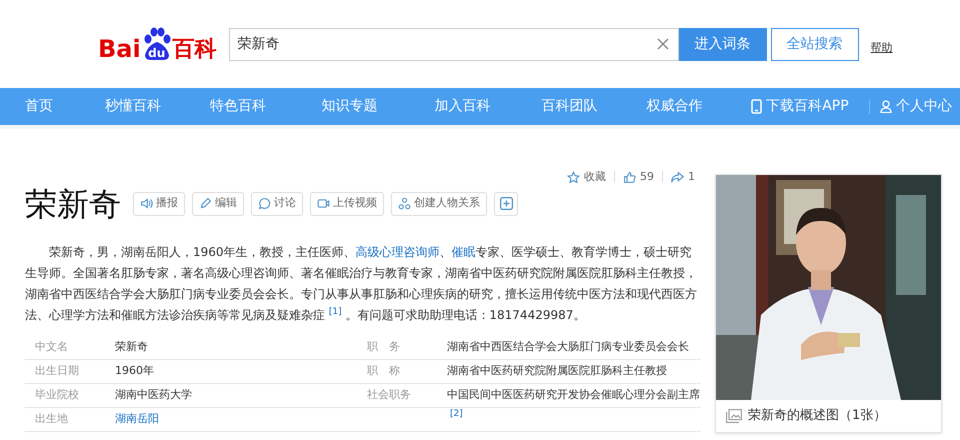 Image resolution: width=960 pixels, height=440 pixels. I want to click on nav-link: 首页, so click(65, 106).